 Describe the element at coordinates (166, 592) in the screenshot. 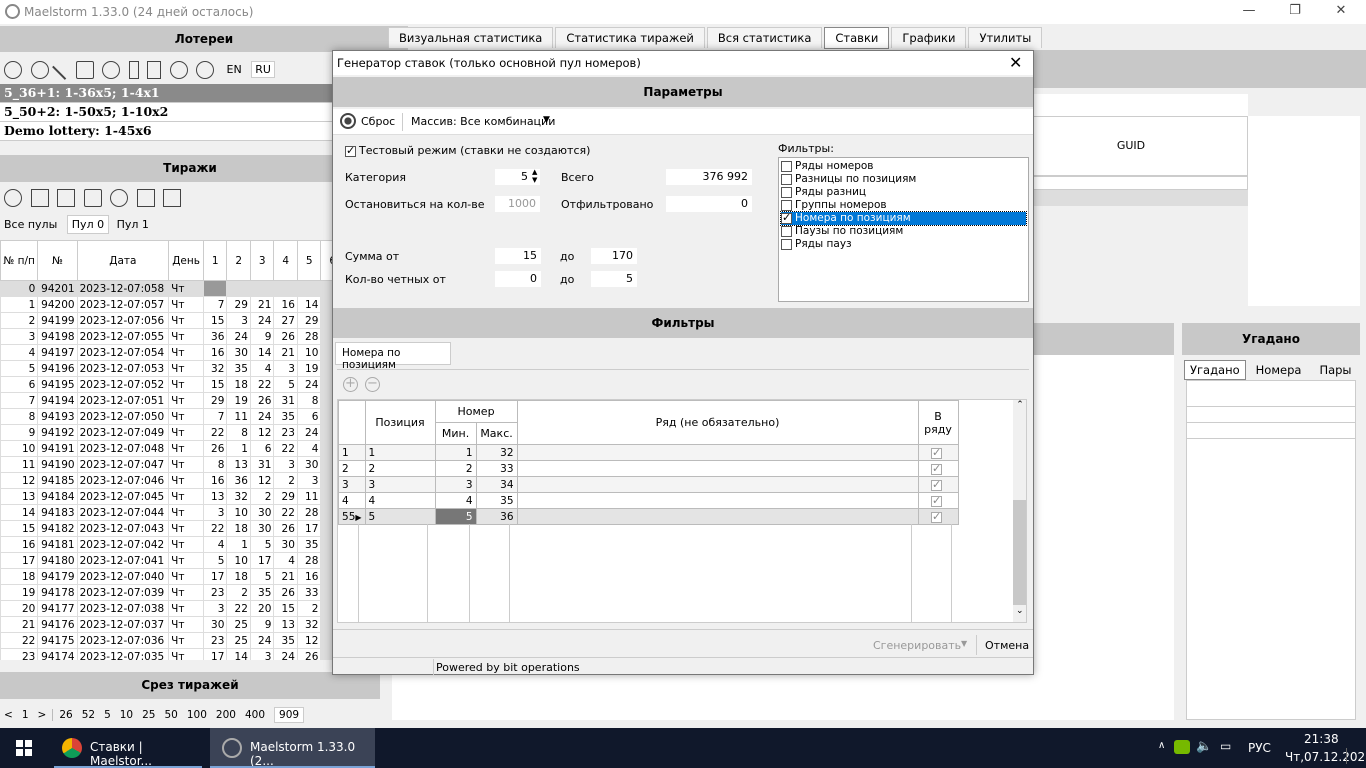

I see `table-row: 19941782023-12-07:039Чт2323526332` at that location.